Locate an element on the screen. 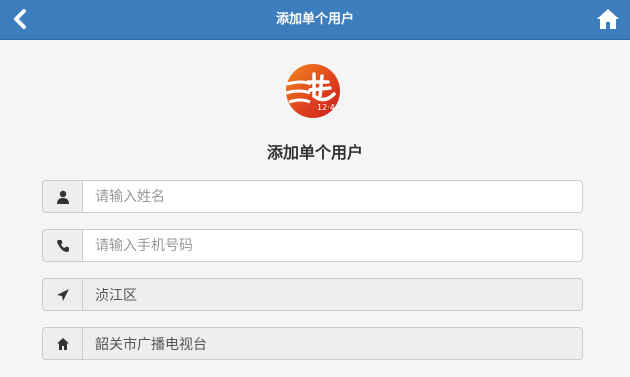 This screenshot has width=630, height=377. organization-addon is located at coordinates (62, 343).